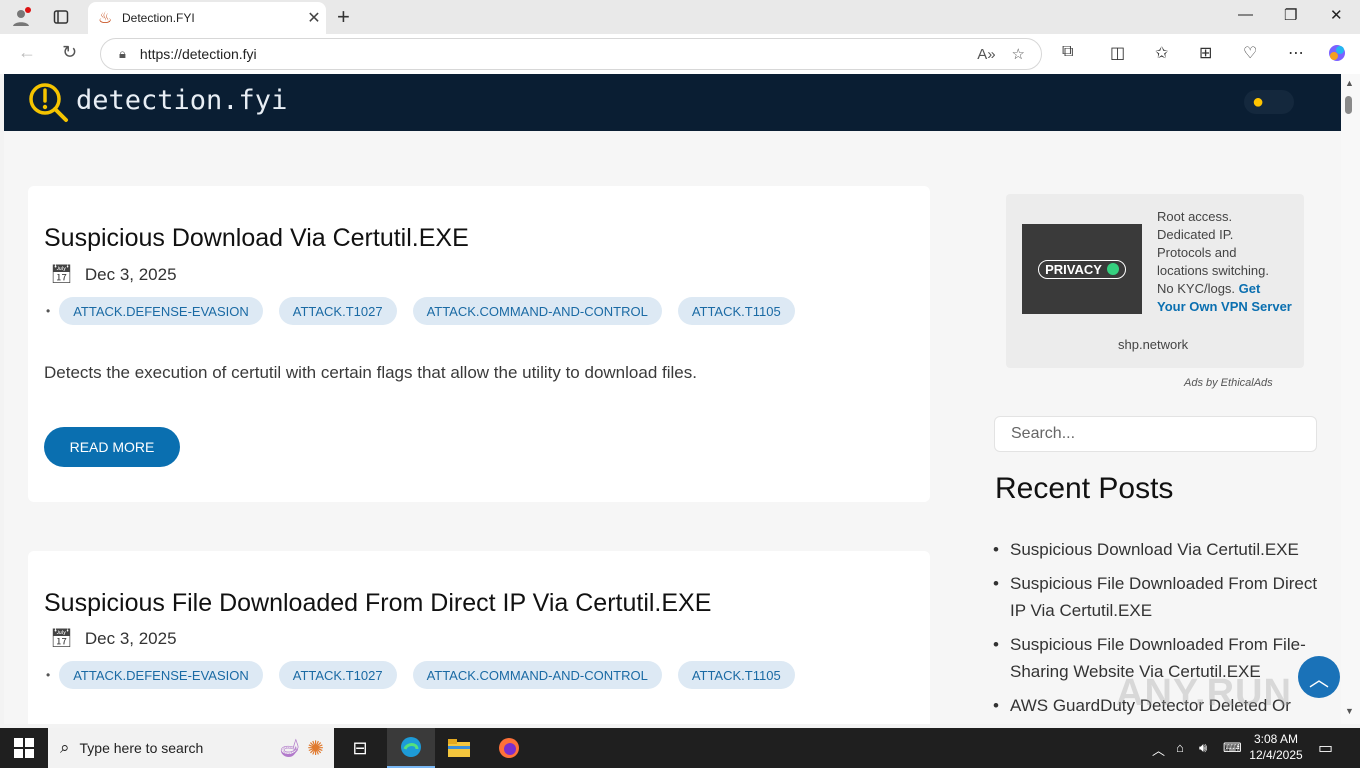  Describe the element at coordinates (986, 54) in the screenshot. I see `read-aloud-icon: A»` at that location.